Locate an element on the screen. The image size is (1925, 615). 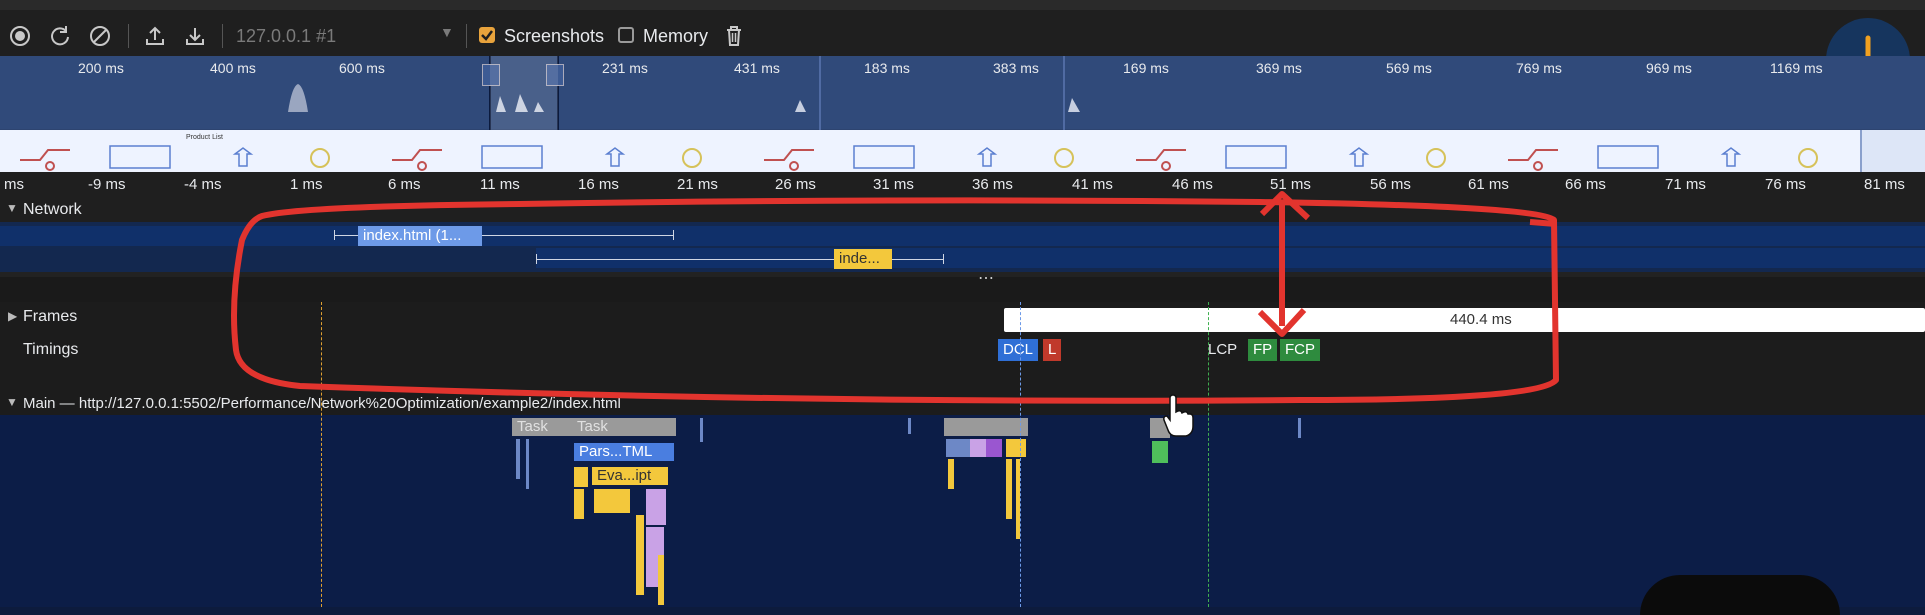
presenter-silhouette is located at coordinates (1740, 595).